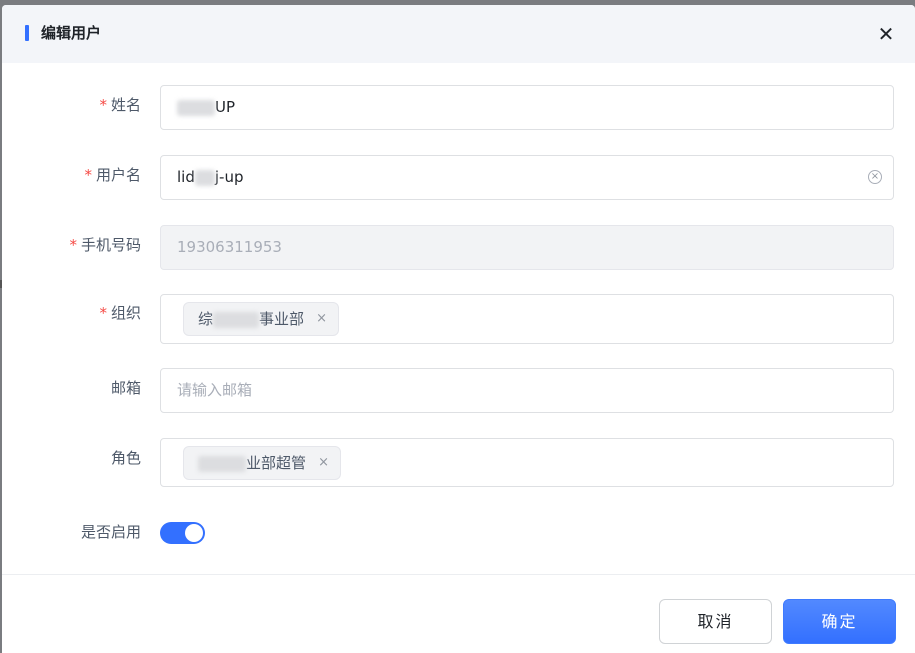 This screenshot has width=915, height=653. What do you see at coordinates (458, 34) in the screenshot?
I see `dialog-header: 编辑用户 ✕` at bounding box center [458, 34].